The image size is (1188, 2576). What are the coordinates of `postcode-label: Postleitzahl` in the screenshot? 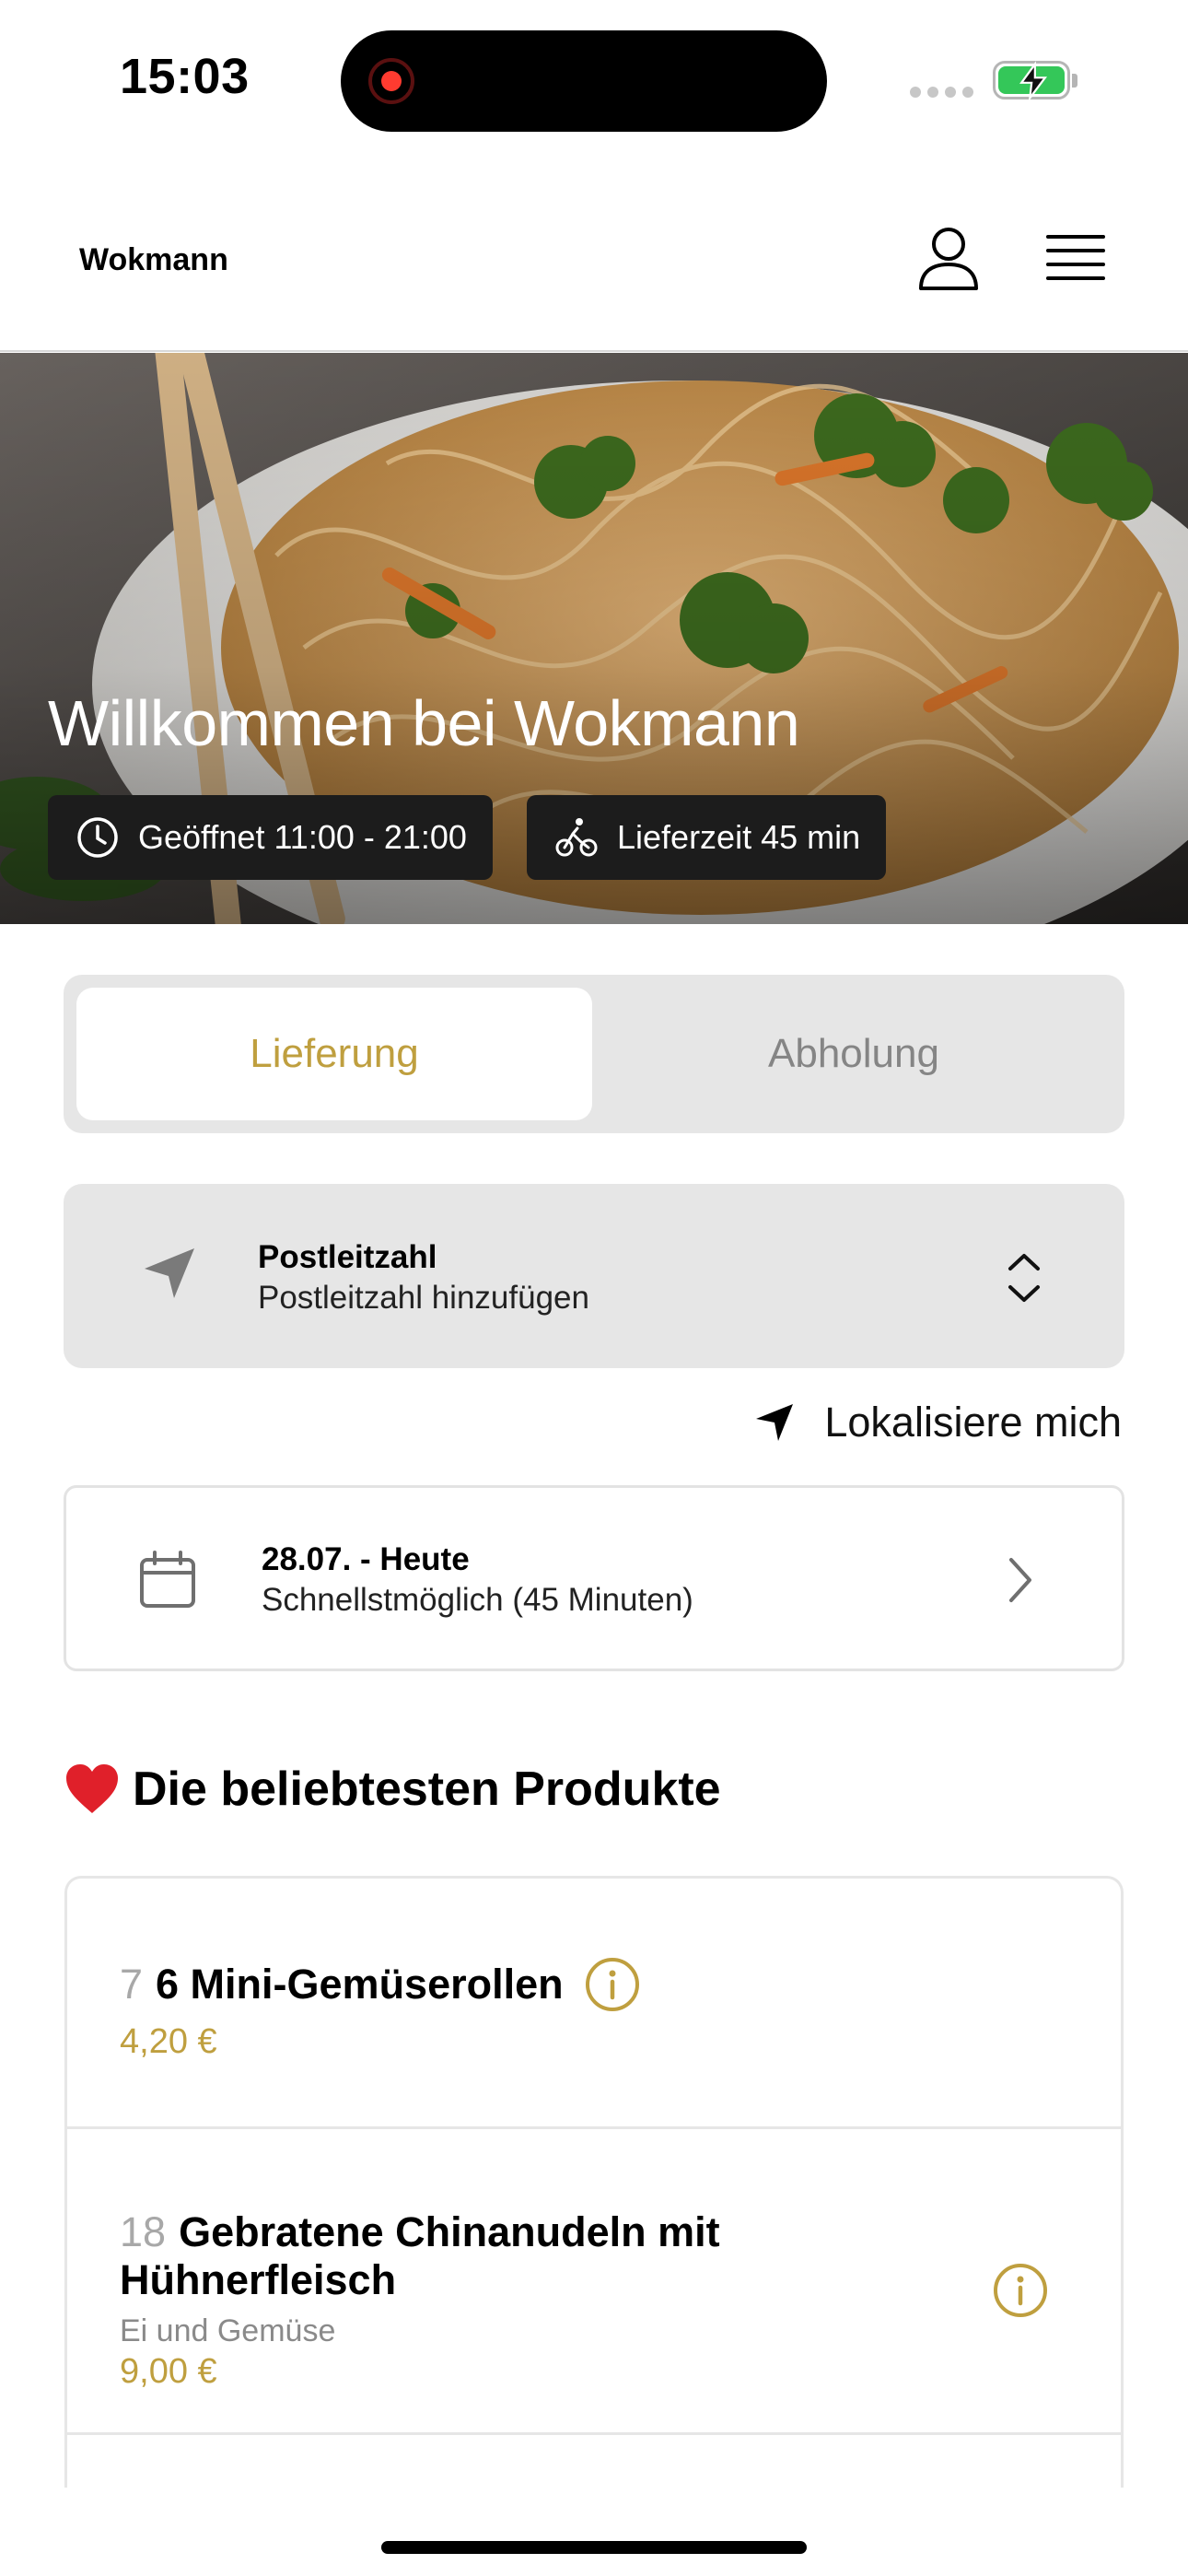 It's located at (347, 1257).